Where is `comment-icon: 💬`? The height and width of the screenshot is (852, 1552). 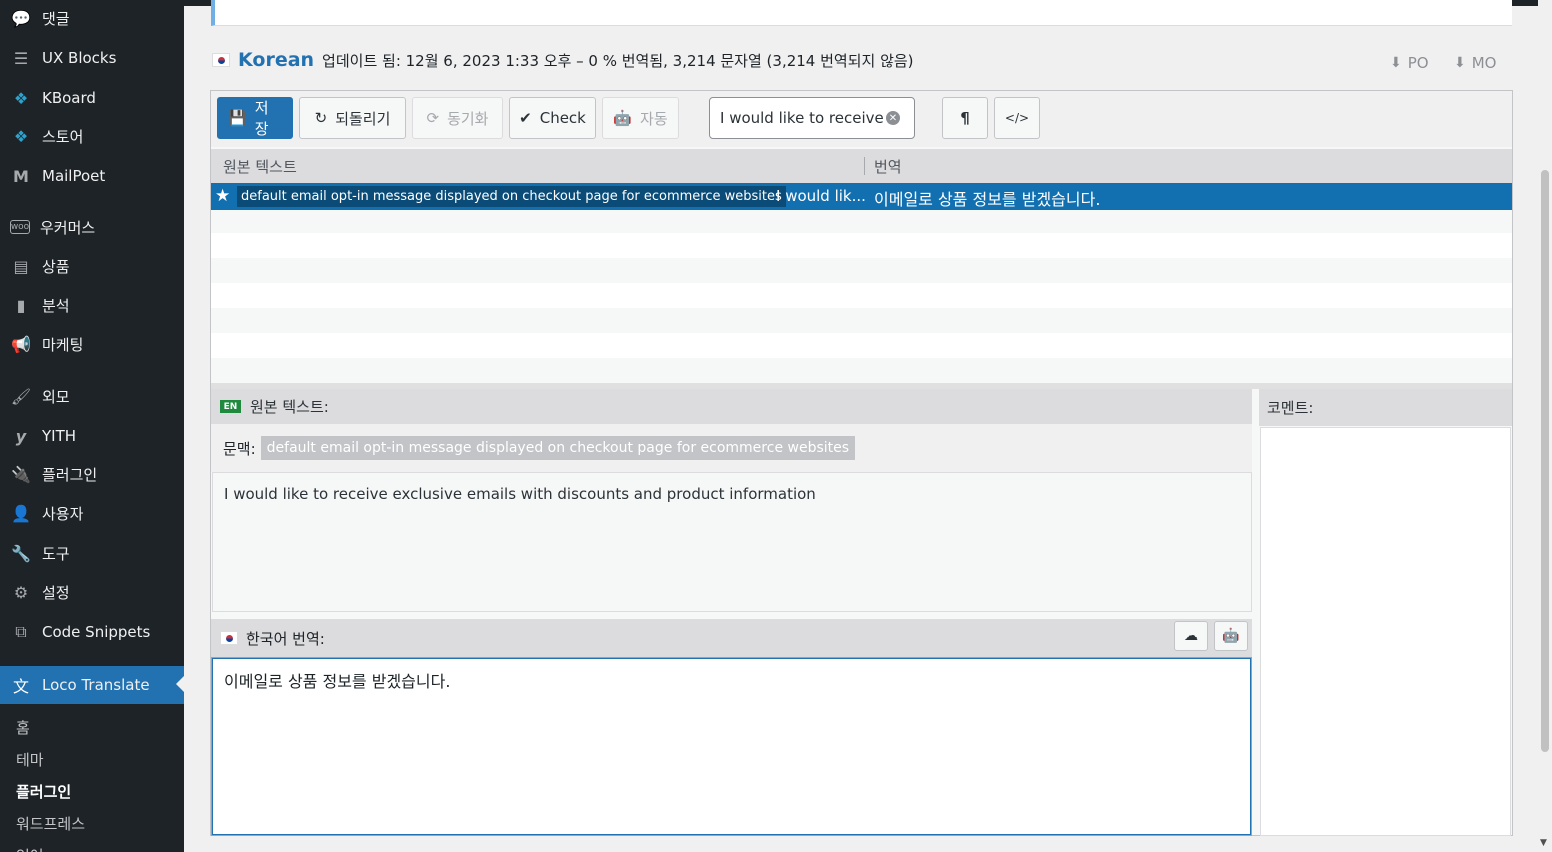 comment-icon: 💬 is located at coordinates (21, 18).